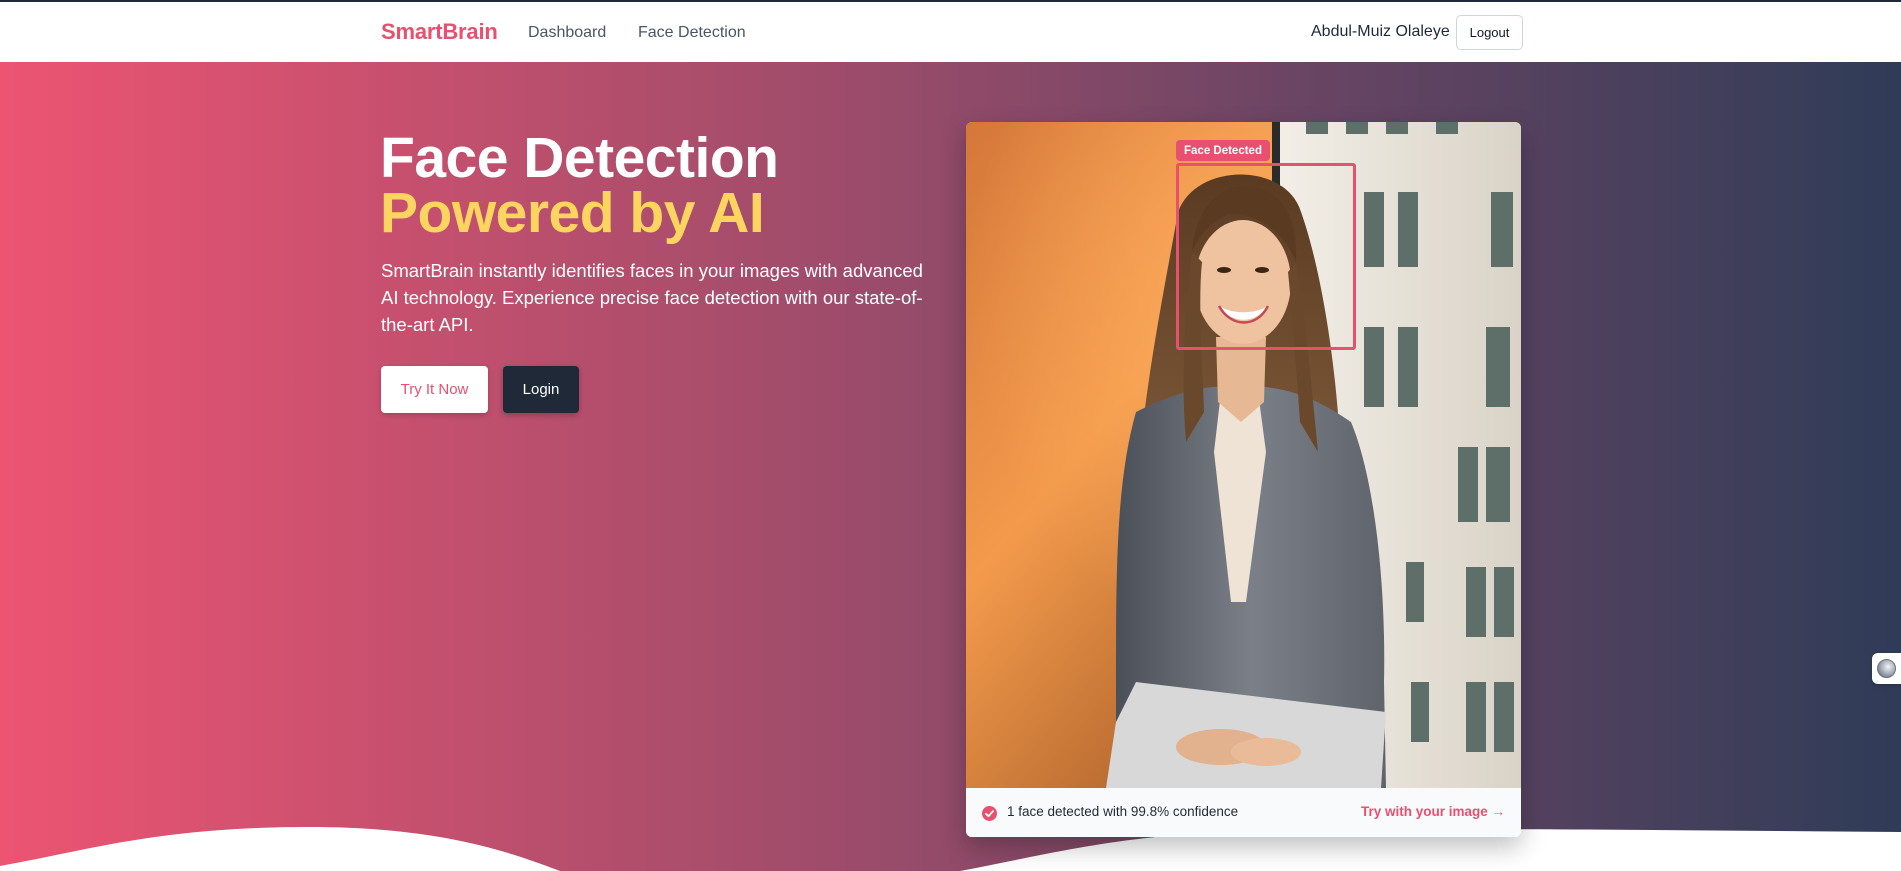  What do you see at coordinates (567, 33) in the screenshot?
I see `nav-link-dashboard: Dashboard` at bounding box center [567, 33].